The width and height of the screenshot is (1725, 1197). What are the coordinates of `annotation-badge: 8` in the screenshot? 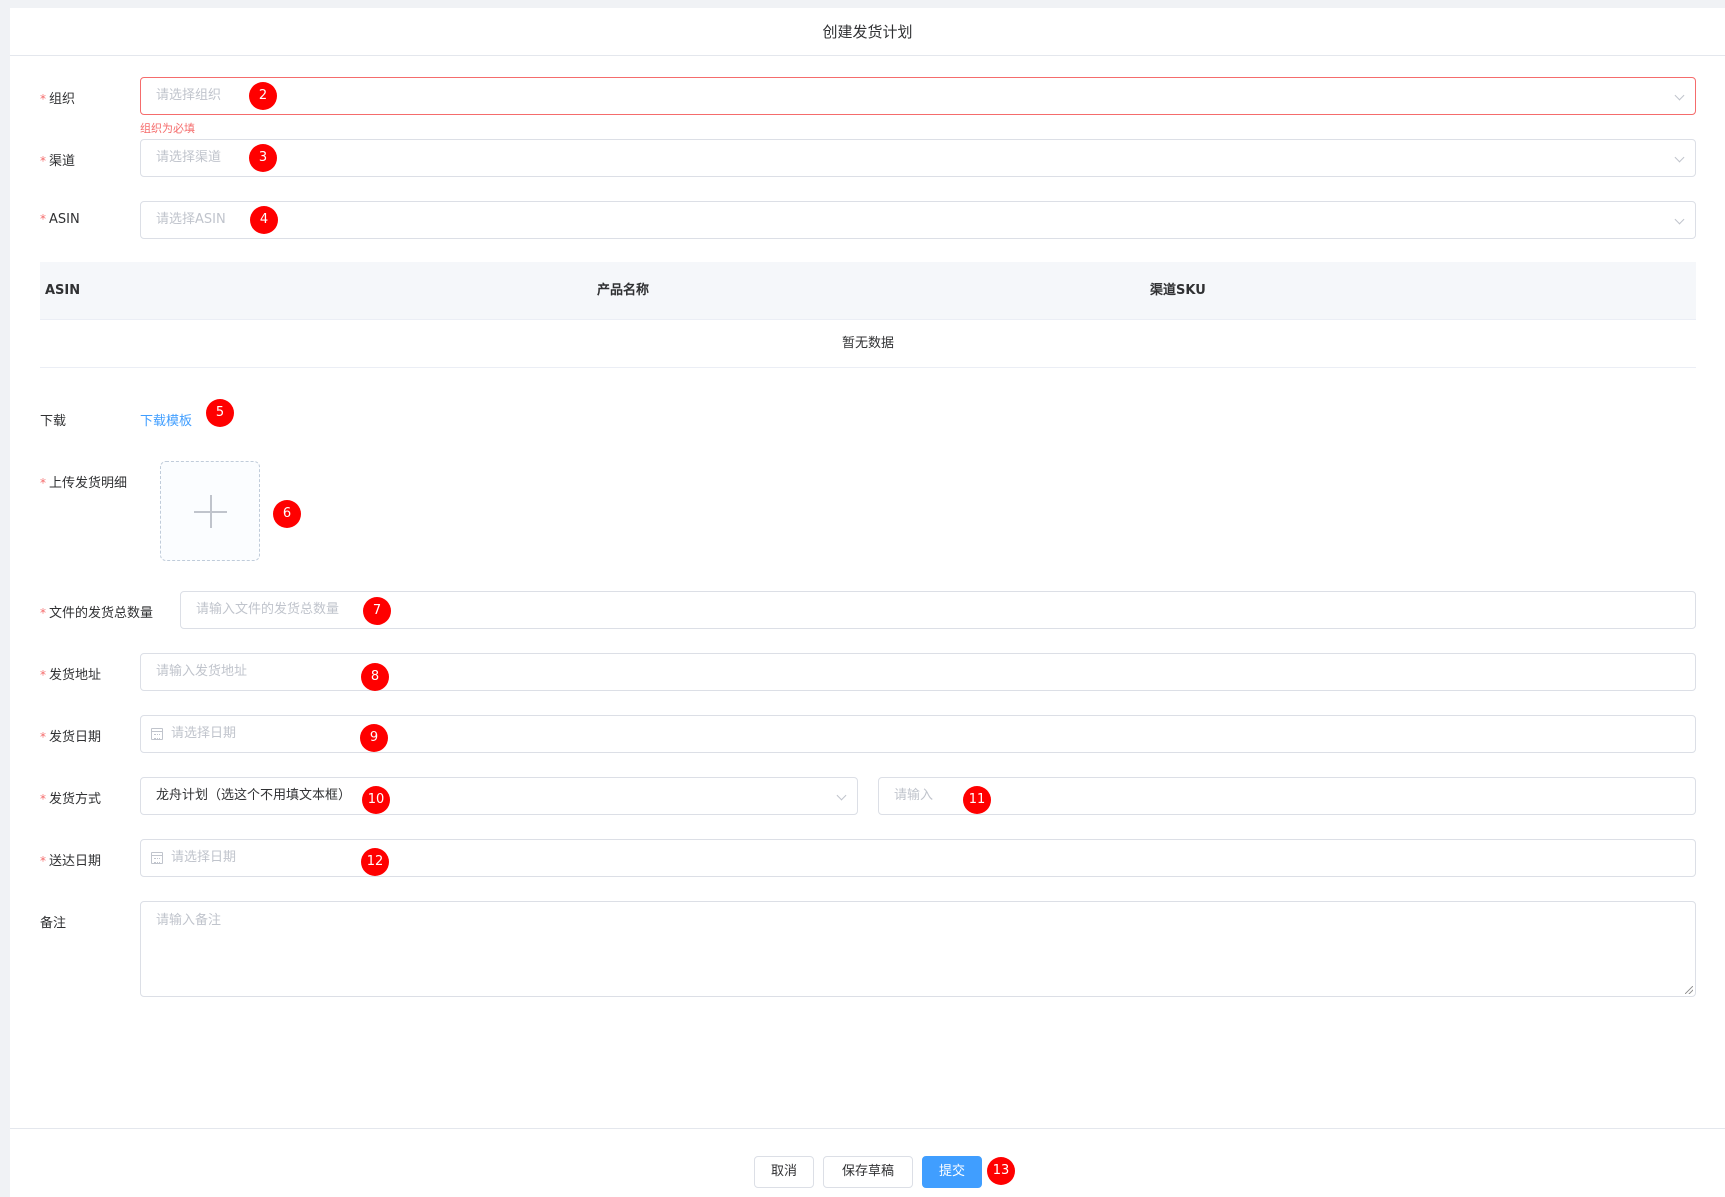 It's located at (375, 677).